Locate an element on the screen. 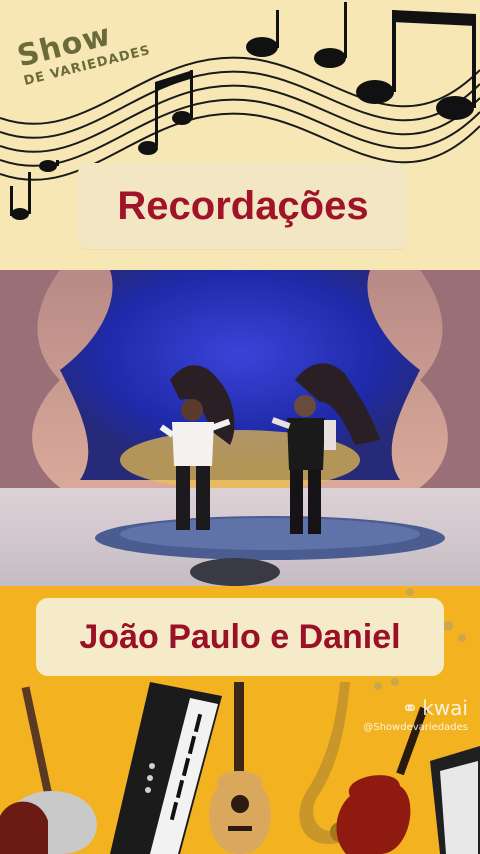 The height and width of the screenshot is (854, 480). artist-name: João Paulo e Daniel is located at coordinates (240, 636).